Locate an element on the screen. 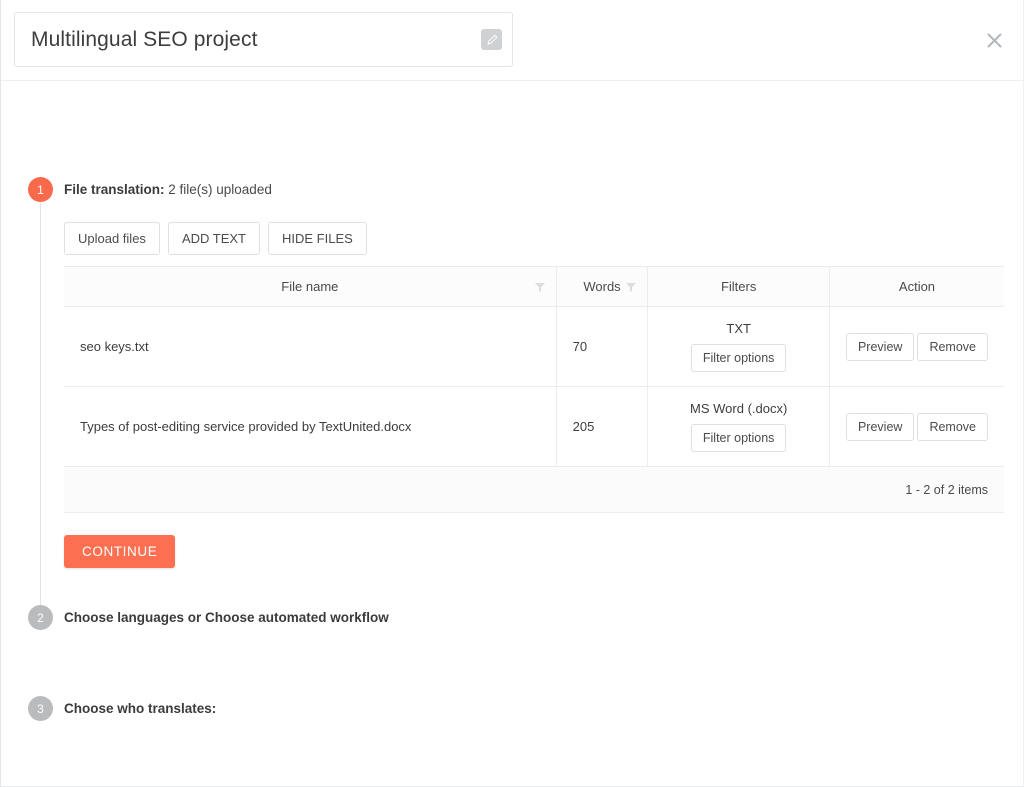  upload-files-button: Upload files is located at coordinates (112, 238).